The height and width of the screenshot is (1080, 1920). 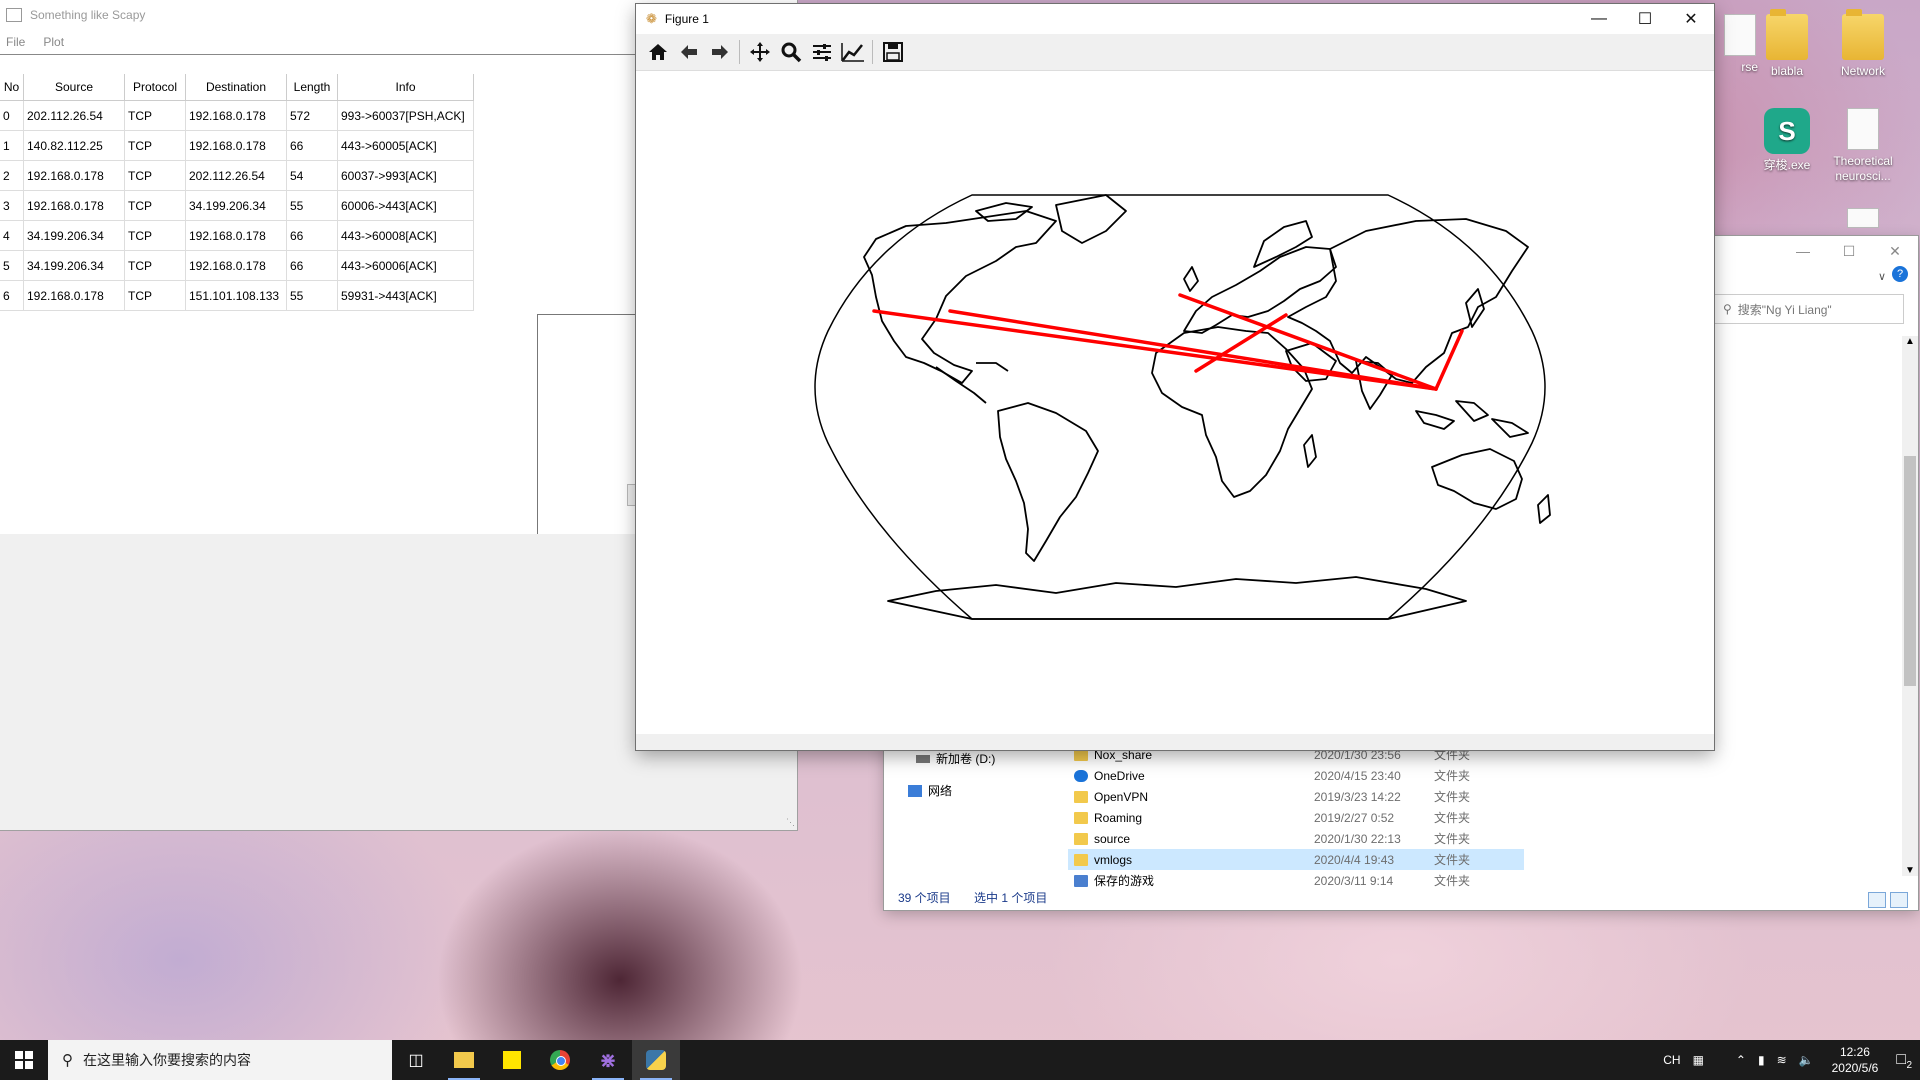 I want to click on start-button, so click(x=24, y=1060).